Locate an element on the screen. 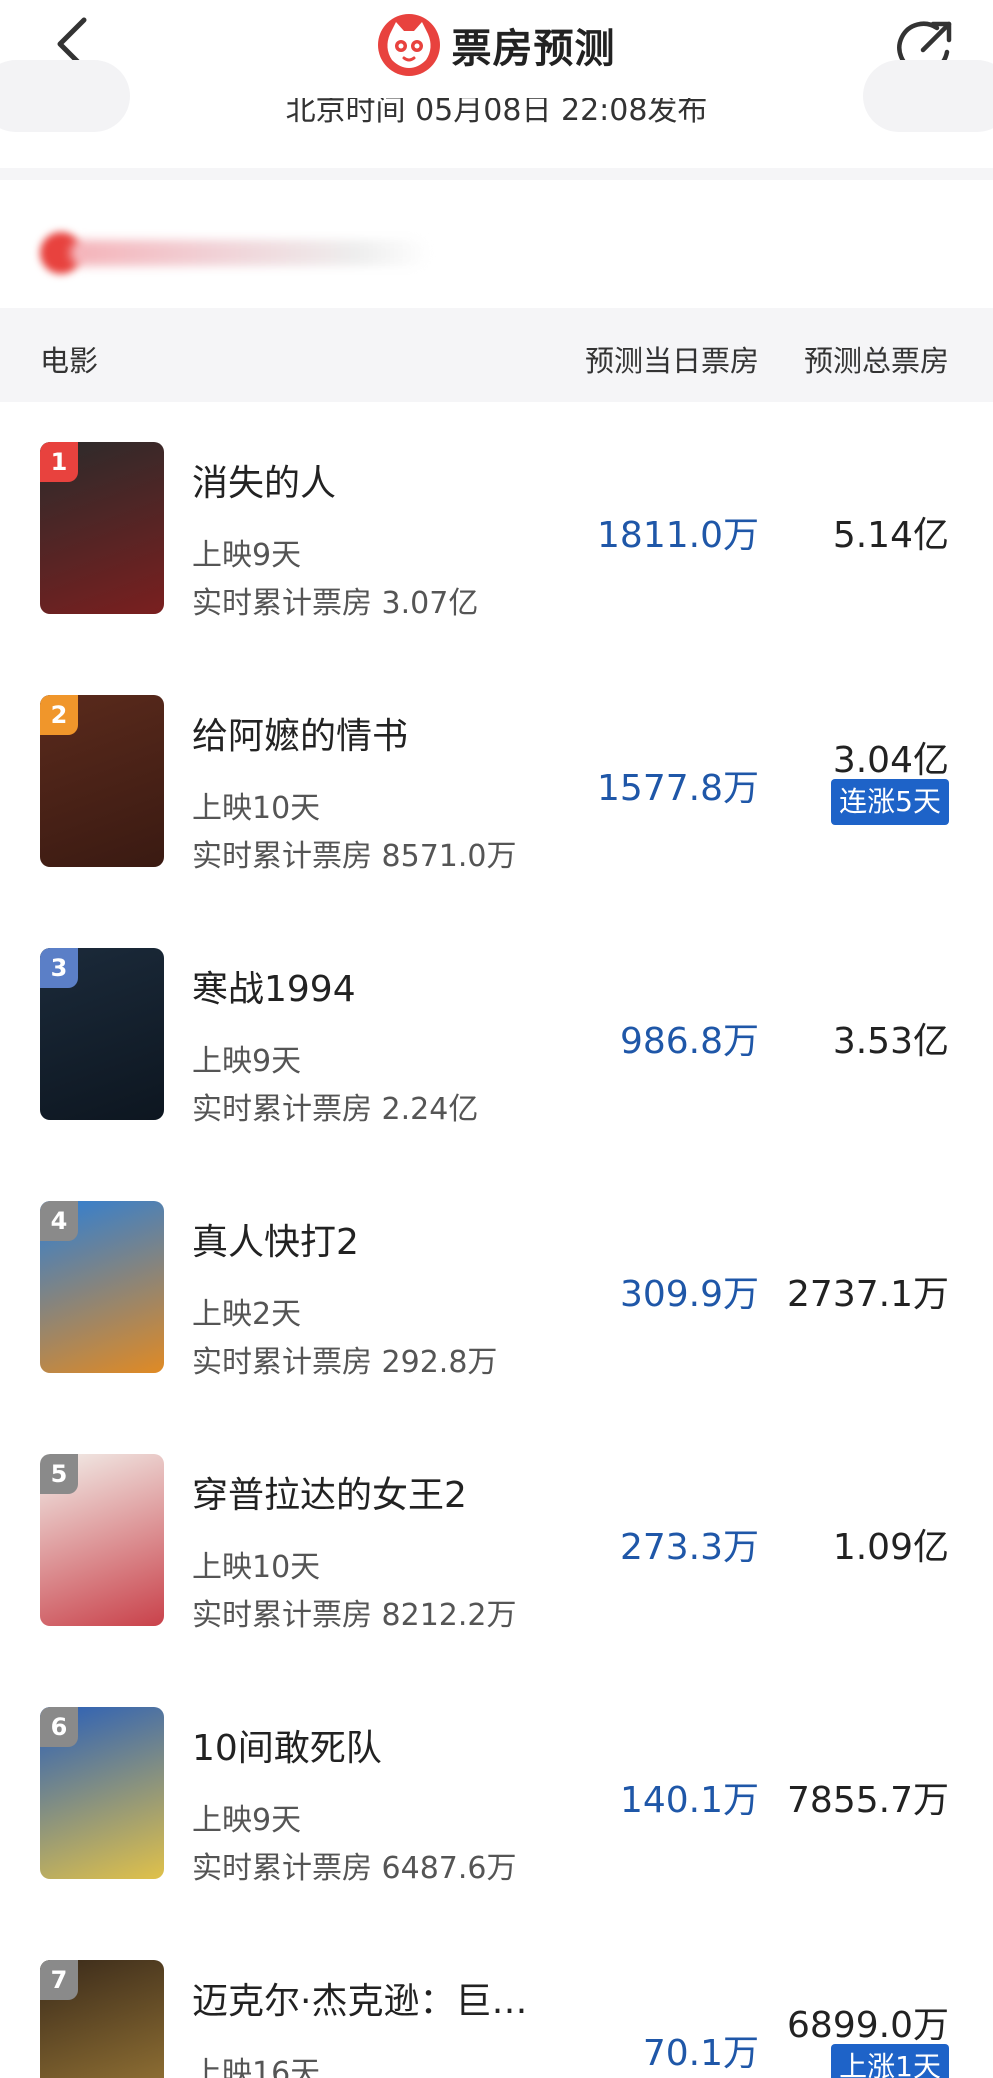 This screenshot has width=993, height=2078. blurred-banner is located at coordinates (240, 253).